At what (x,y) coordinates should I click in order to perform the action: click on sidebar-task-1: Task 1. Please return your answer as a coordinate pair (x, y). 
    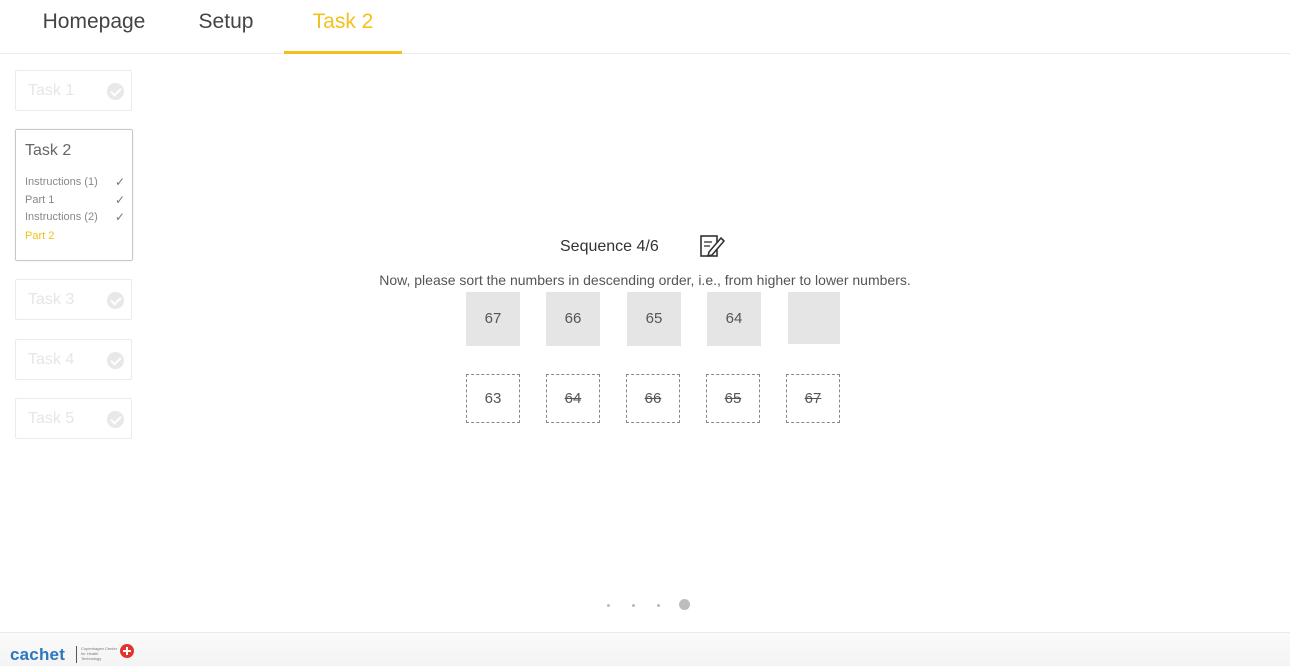
    Looking at the image, I should click on (73, 90).